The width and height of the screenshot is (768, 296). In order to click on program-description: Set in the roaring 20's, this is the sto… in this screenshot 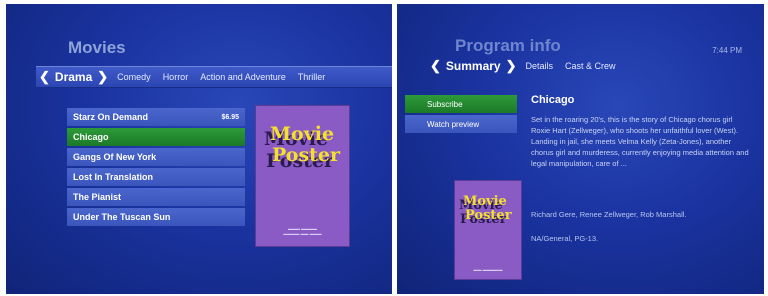, I will do `click(640, 141)`.